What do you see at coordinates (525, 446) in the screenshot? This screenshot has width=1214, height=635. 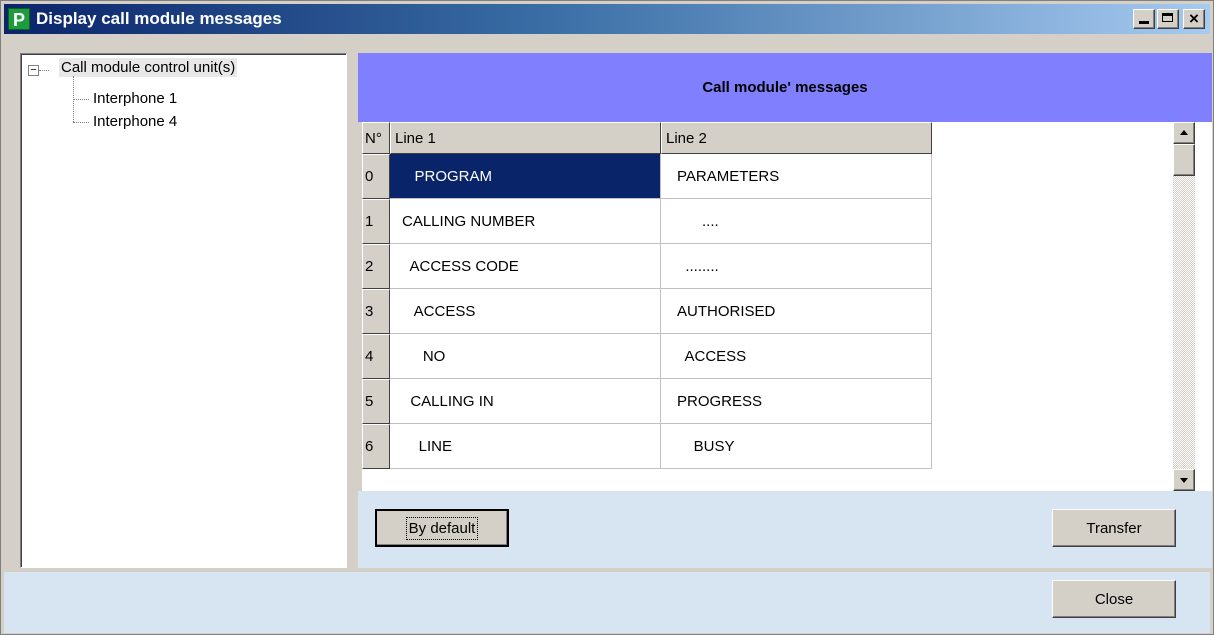 I see `cell-line-1: LINE` at bounding box center [525, 446].